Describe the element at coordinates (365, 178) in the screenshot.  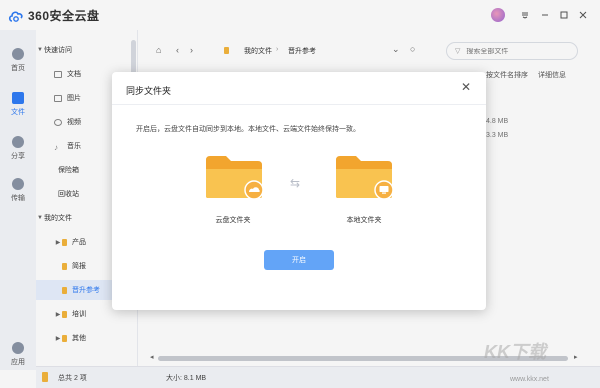
I see `local-folder-icon` at that location.